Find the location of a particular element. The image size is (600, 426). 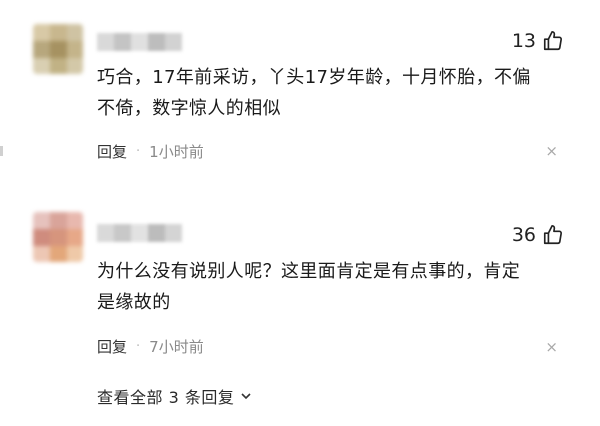

edge-marker is located at coordinates (1, 151).